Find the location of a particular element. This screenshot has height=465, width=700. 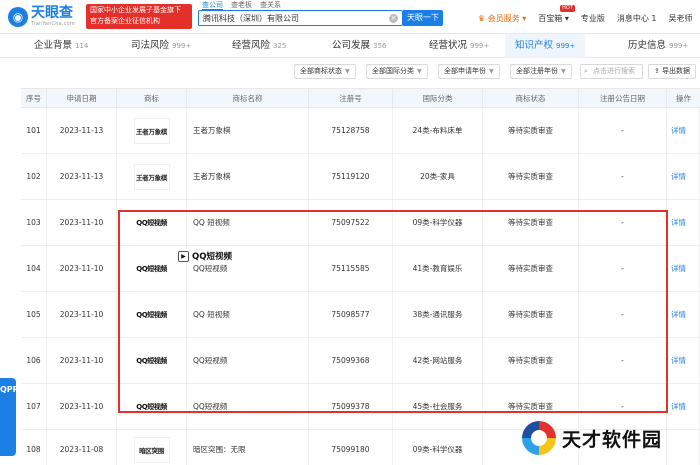

column-header: 注册公告日期 is located at coordinates (623, 99).